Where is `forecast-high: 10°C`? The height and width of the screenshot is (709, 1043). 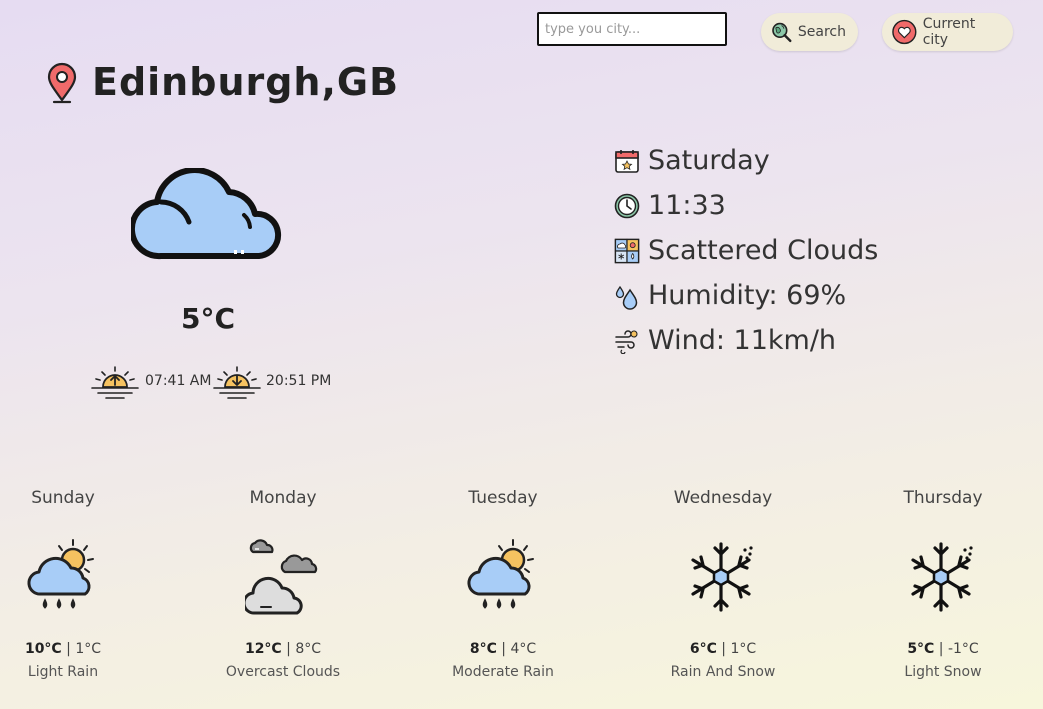 forecast-high: 10°C is located at coordinates (43, 649).